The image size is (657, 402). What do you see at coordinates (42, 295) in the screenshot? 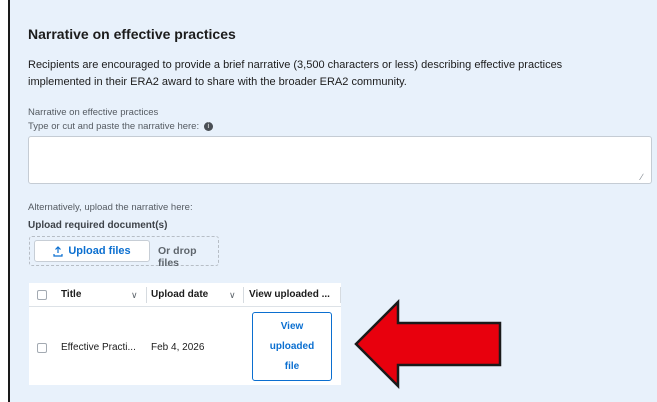
I see `select-all-checkbox` at bounding box center [42, 295].